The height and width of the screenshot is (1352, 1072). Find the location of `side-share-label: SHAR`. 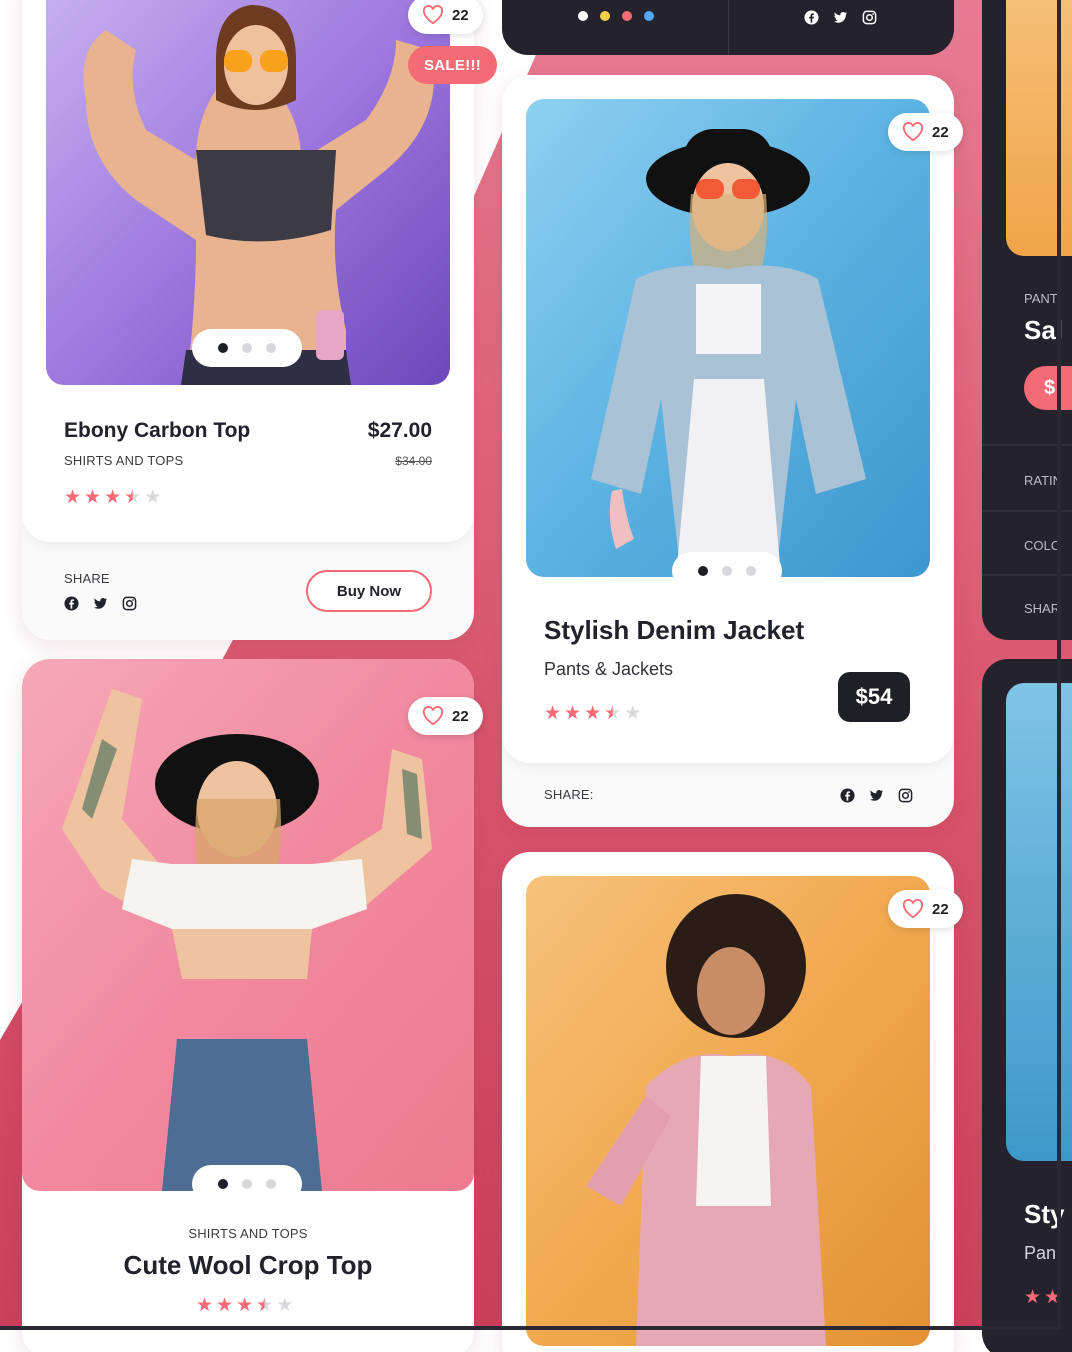

side-share-label: SHAR is located at coordinates (1042, 608).